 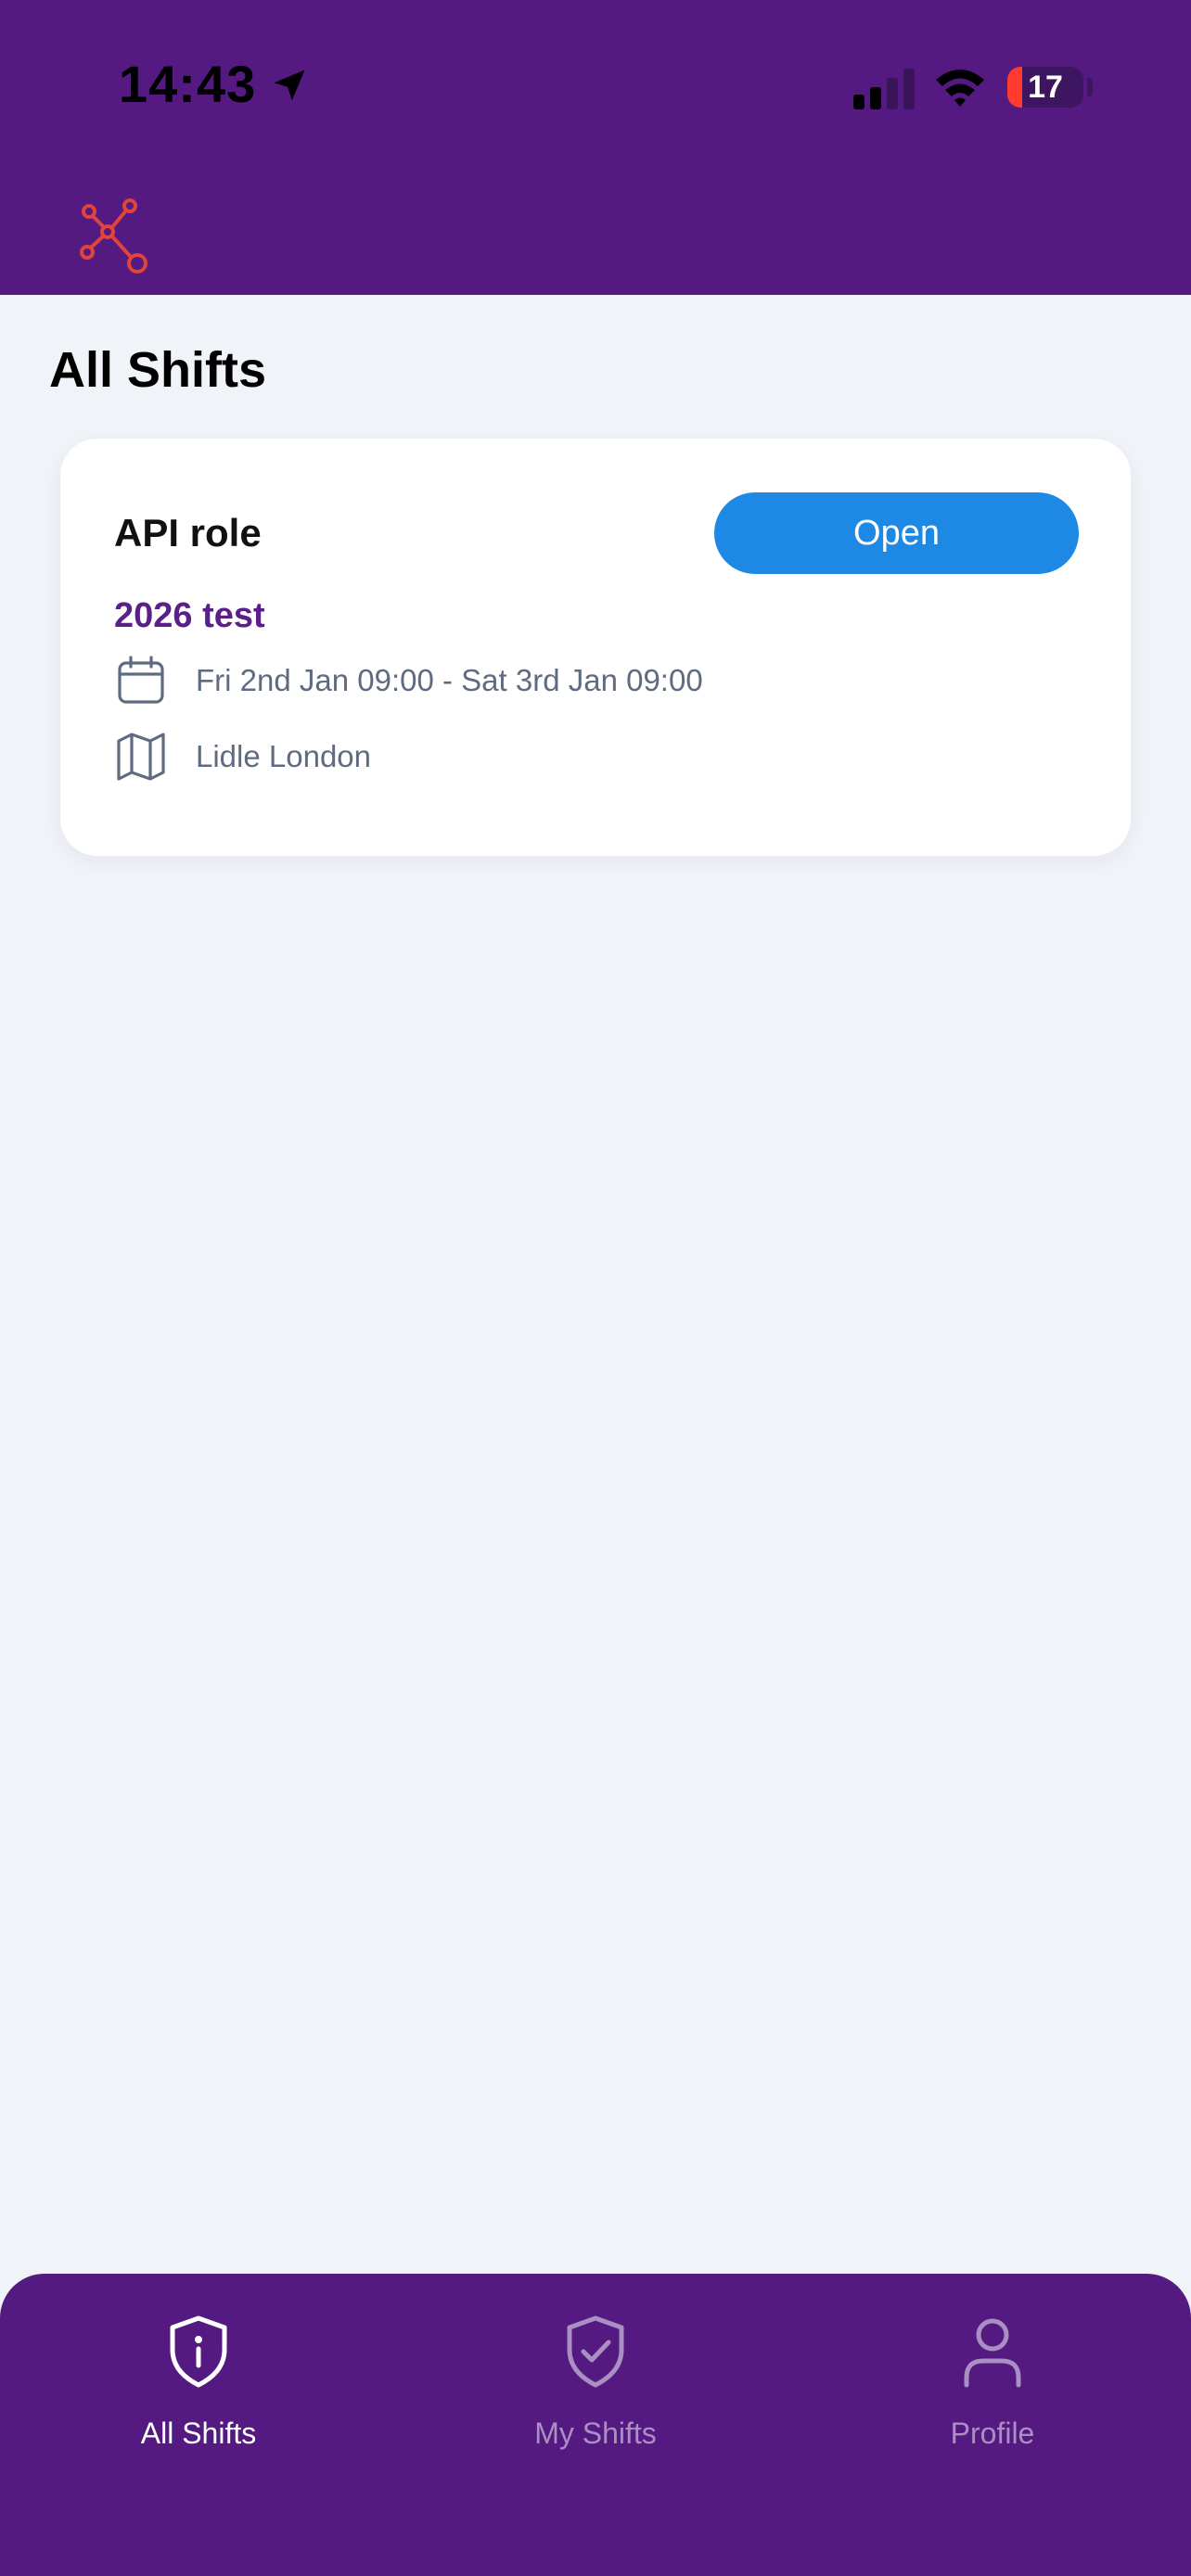 I want to click on status-time: 14:43, so click(x=188, y=84).